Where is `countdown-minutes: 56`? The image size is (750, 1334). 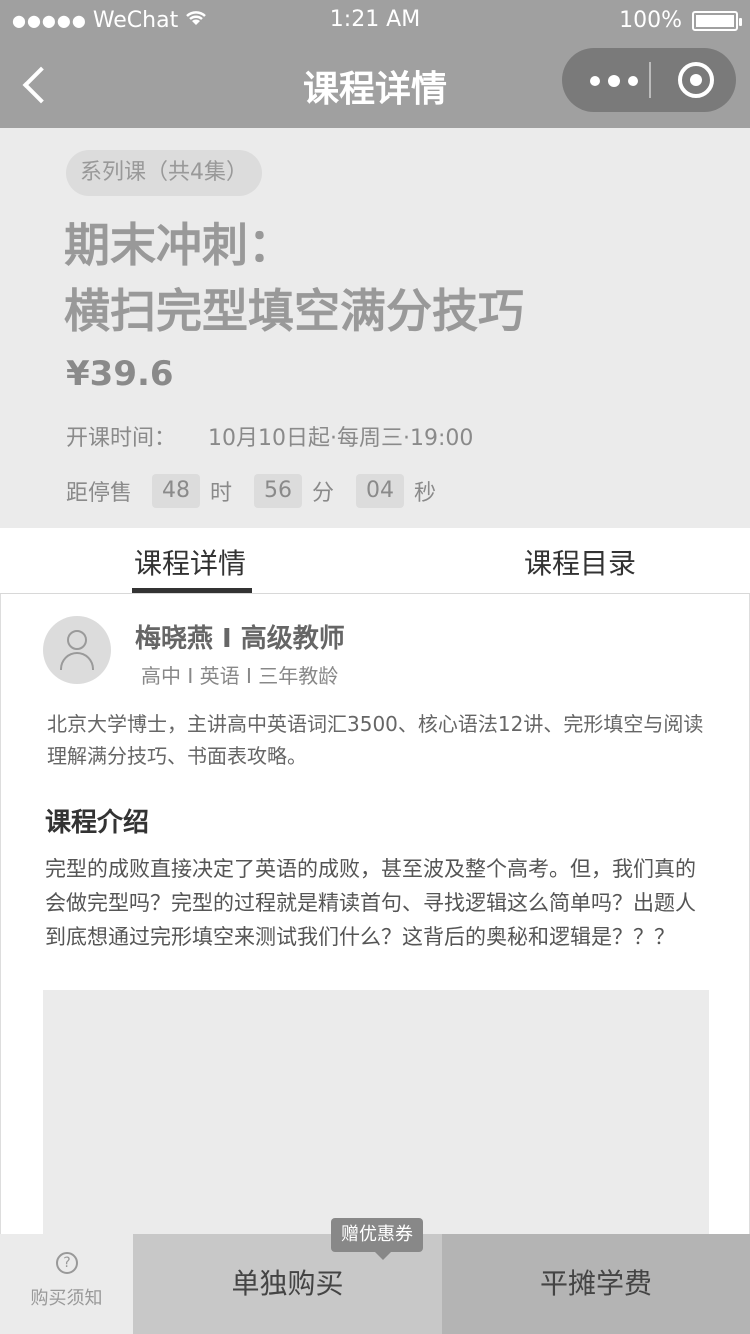
countdown-minutes: 56 is located at coordinates (278, 491).